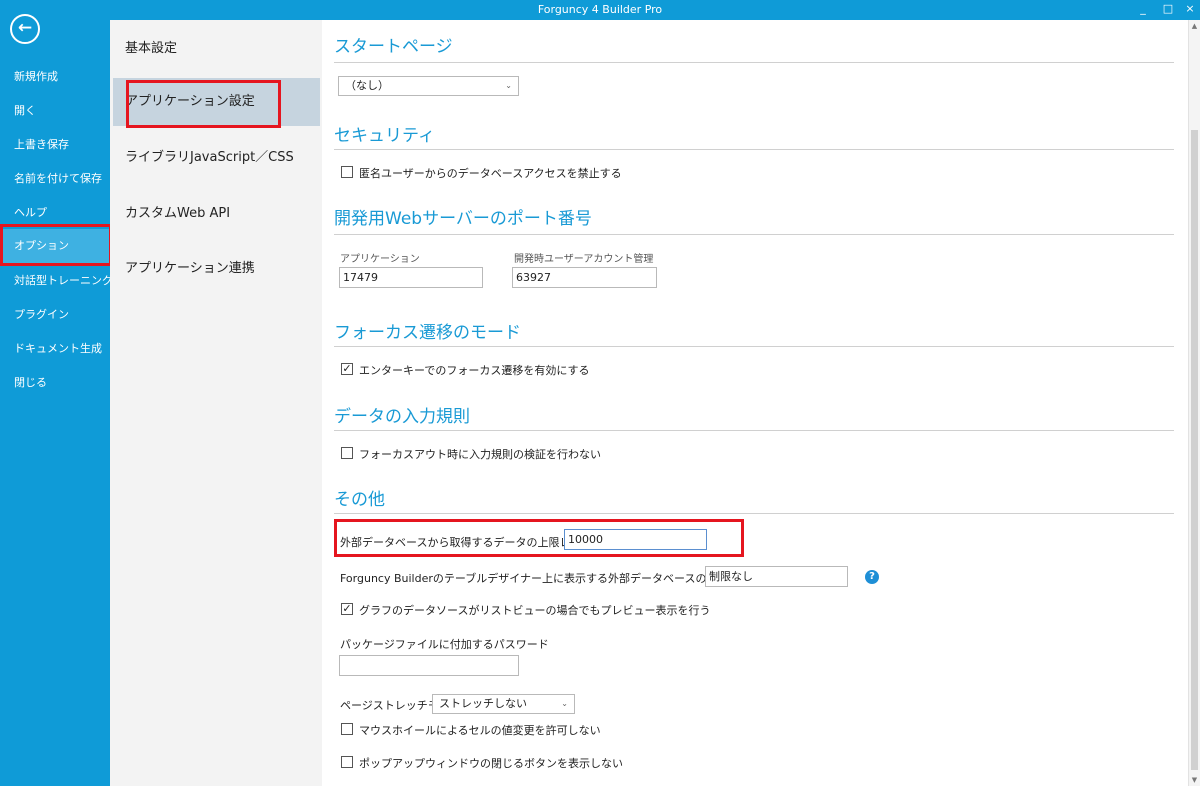  Describe the element at coordinates (402, 417) in the screenshot. I see `heading-input-validation: データの入力規則` at that location.